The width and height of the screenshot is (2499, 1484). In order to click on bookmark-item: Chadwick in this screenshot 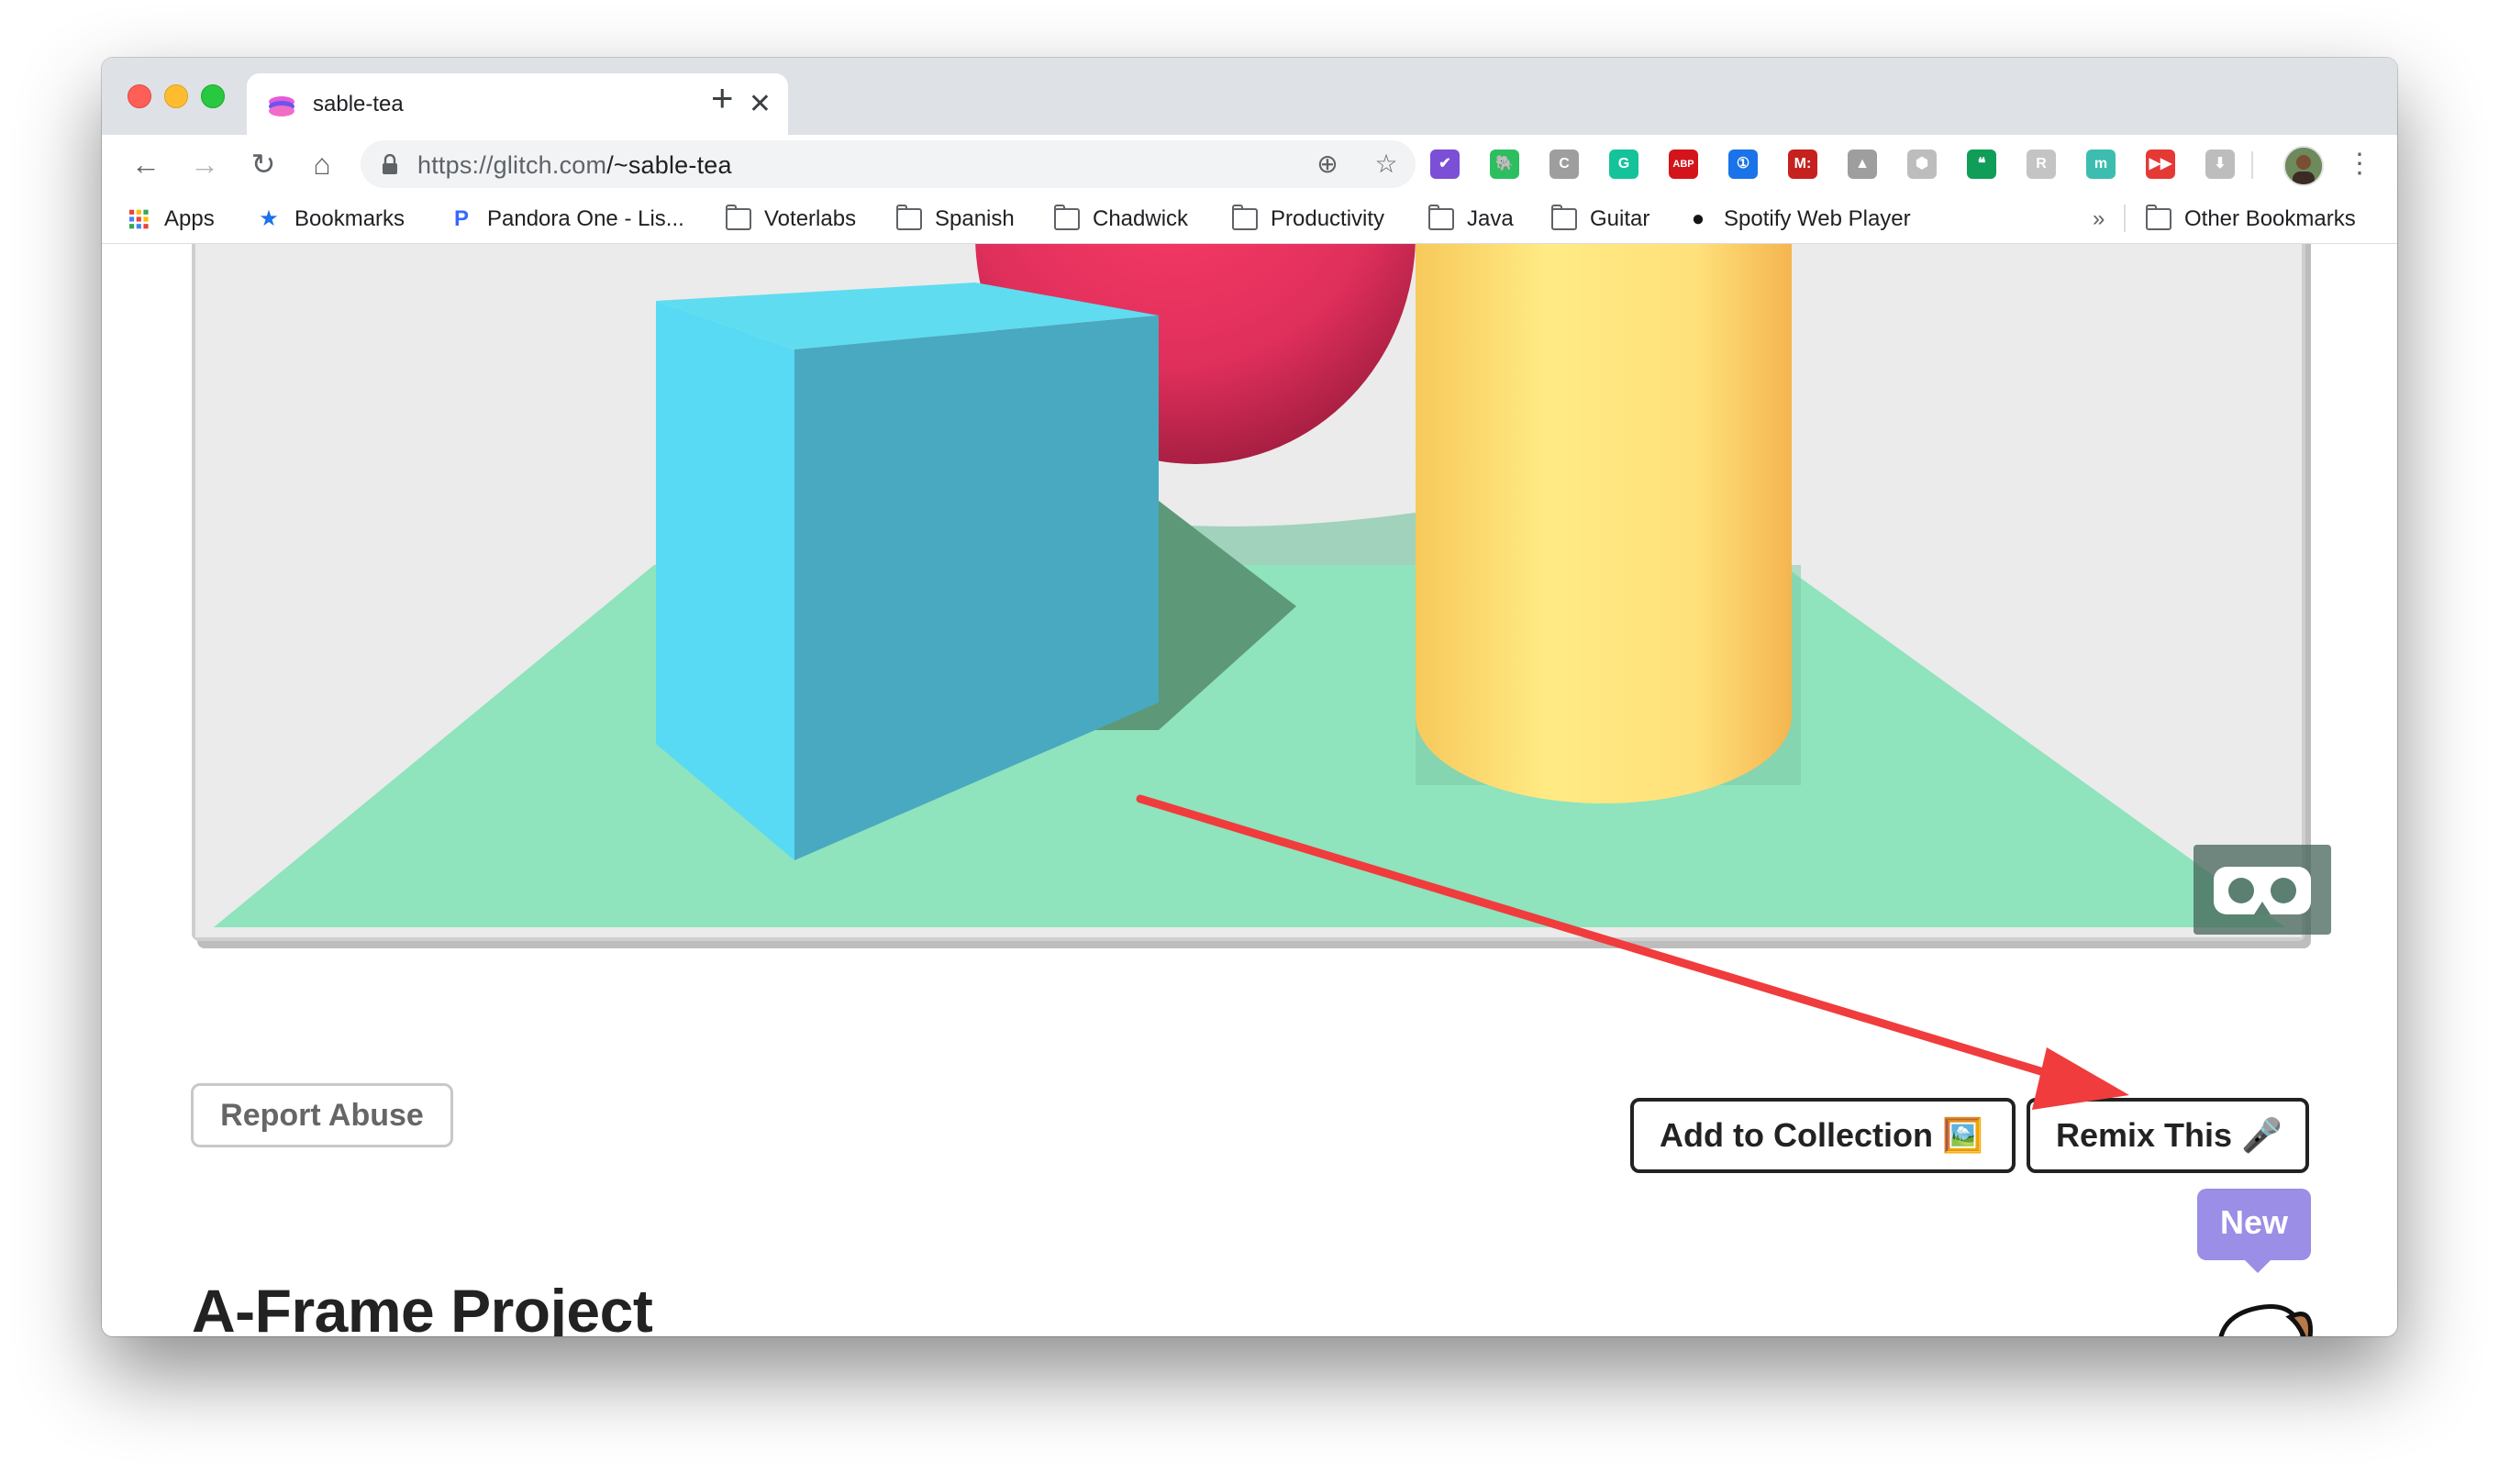, I will do `click(1121, 218)`.